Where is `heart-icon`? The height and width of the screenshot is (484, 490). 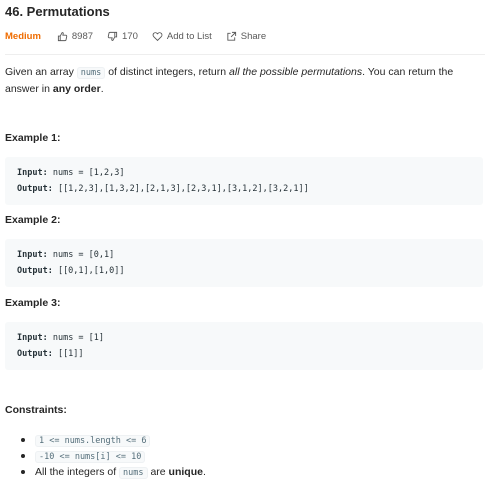 heart-icon is located at coordinates (157, 36).